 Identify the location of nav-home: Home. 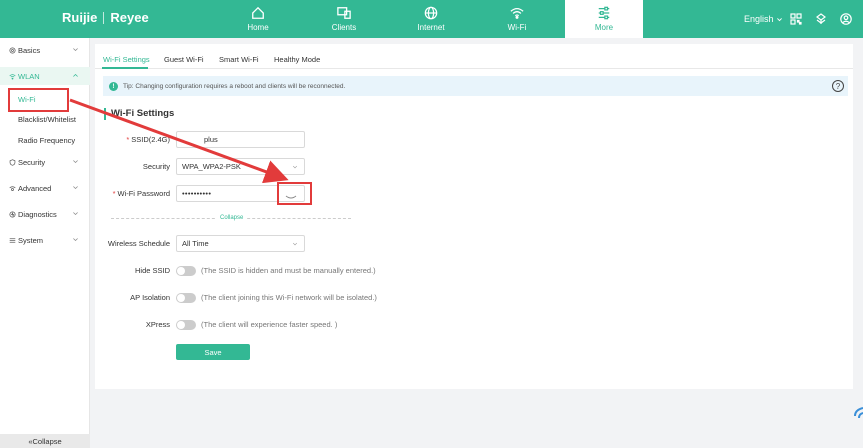
(258, 19).